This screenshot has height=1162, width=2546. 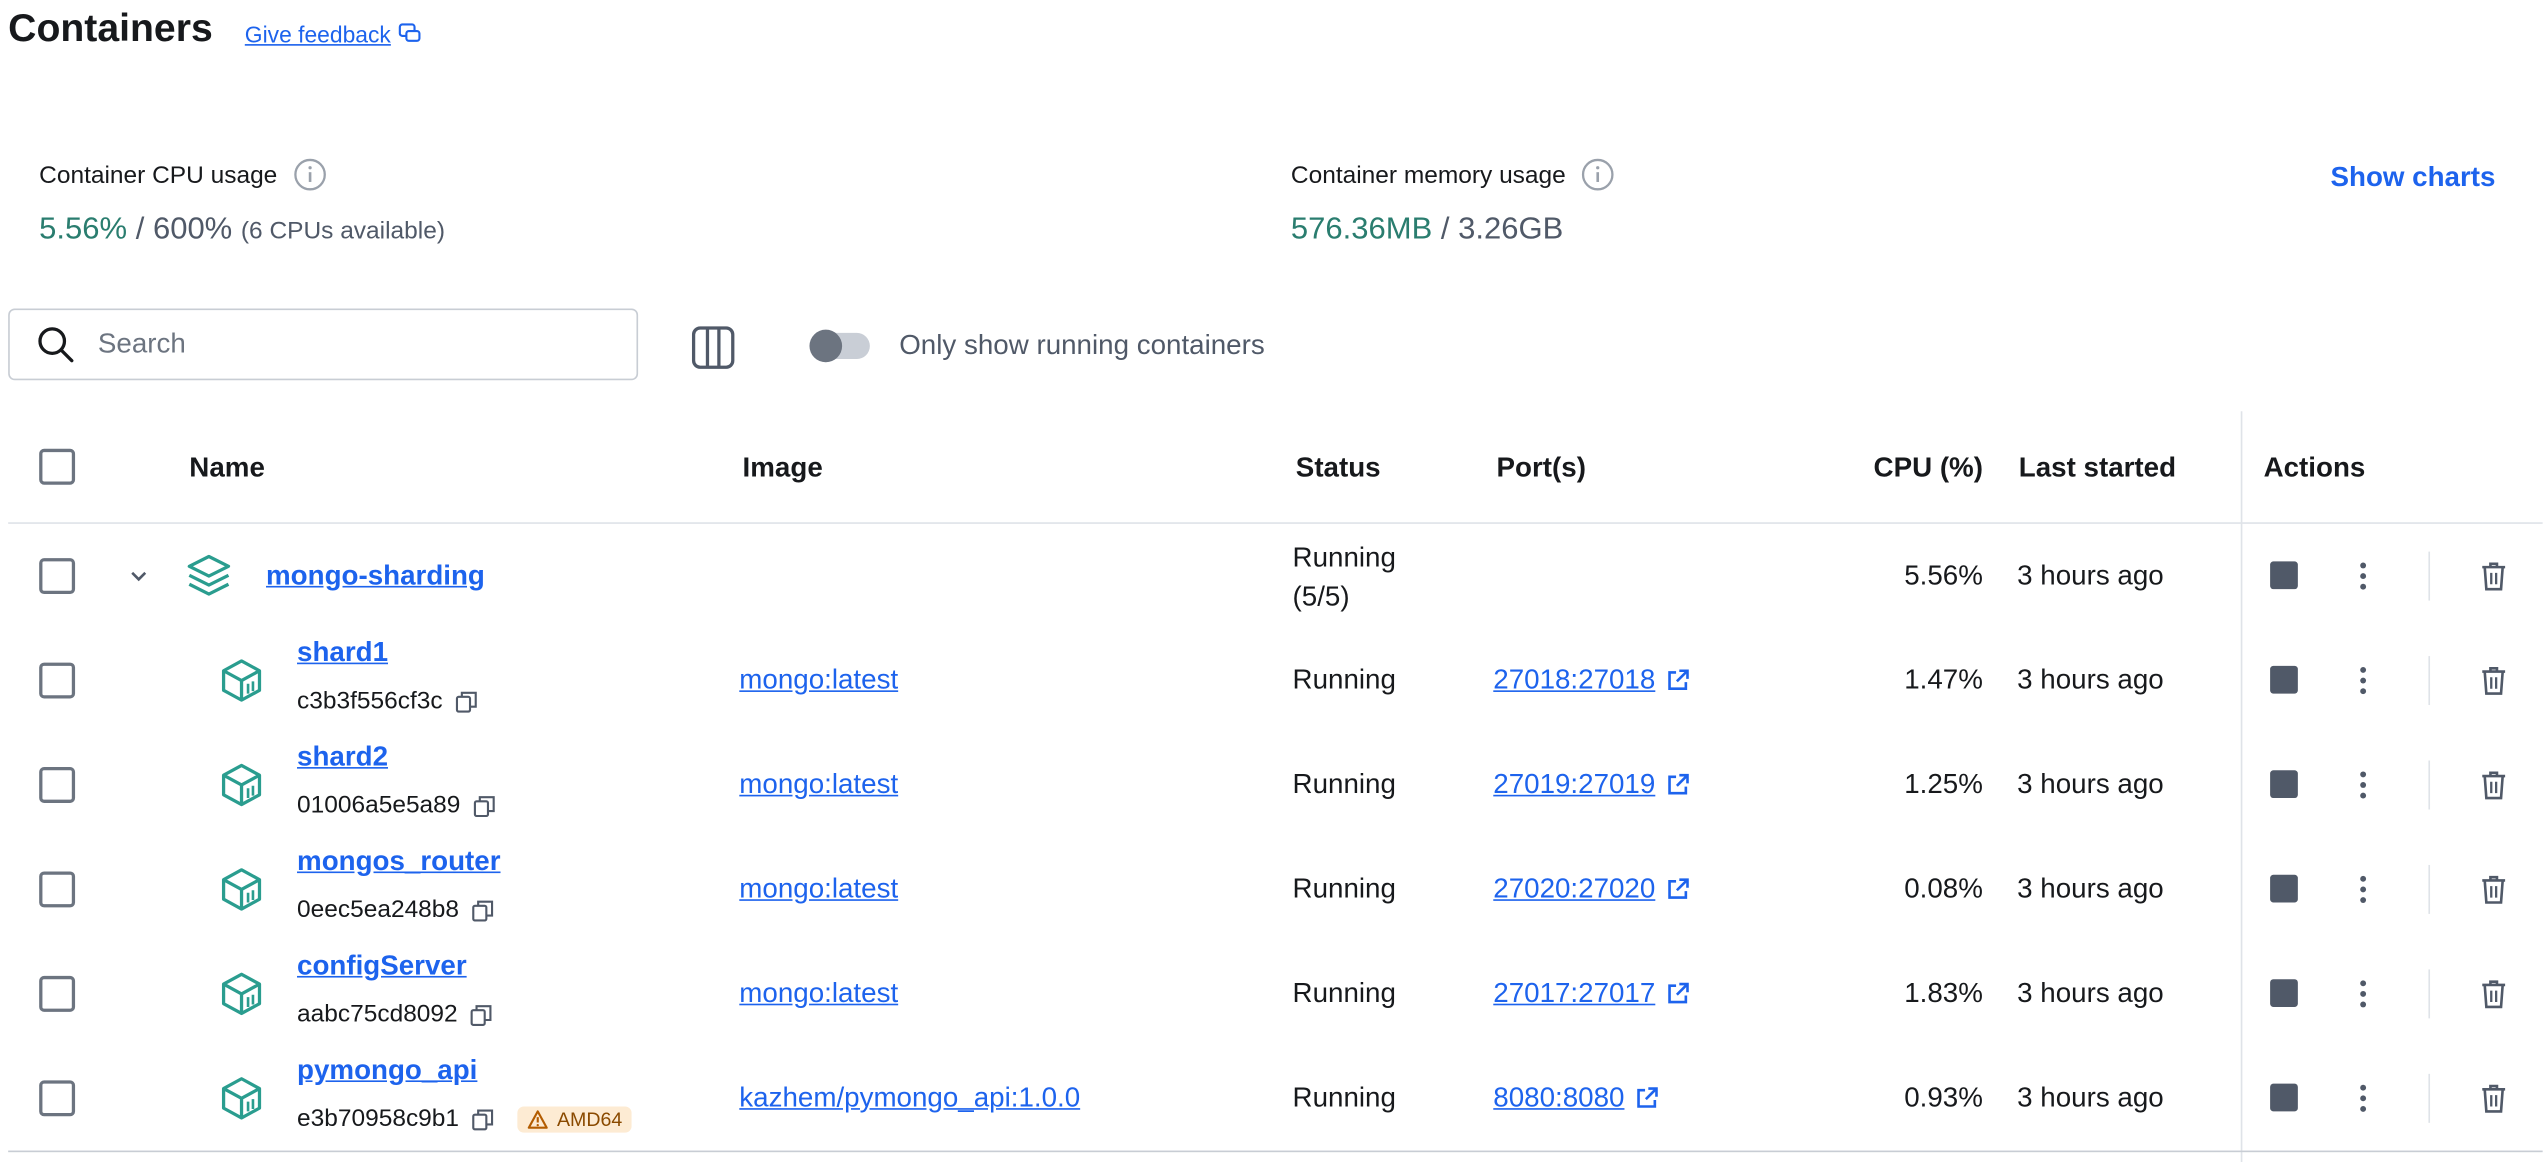 I want to click on port-label: 27018:27018, so click(x=1574, y=680).